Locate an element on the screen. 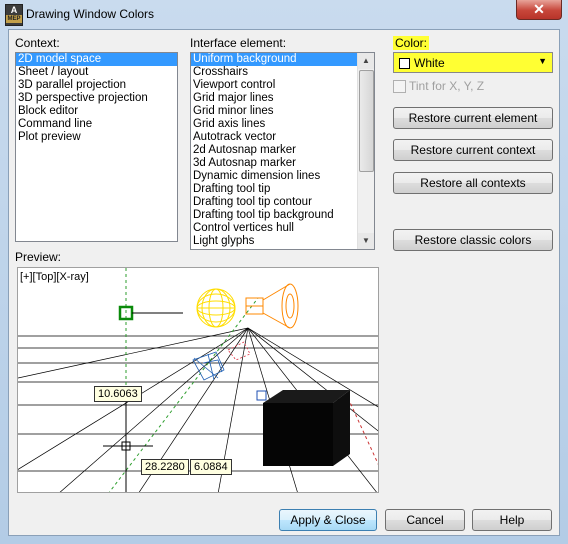  list-item: Uniform background is located at coordinates (274, 59).